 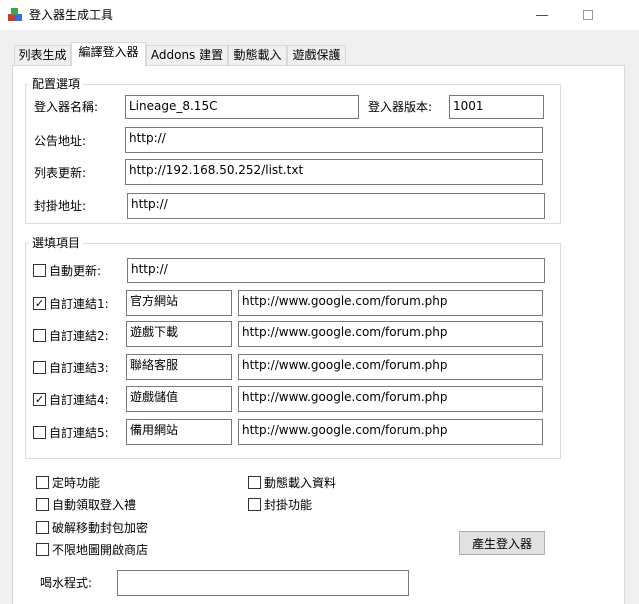 I want to click on version-field: 1001, so click(x=496, y=107).